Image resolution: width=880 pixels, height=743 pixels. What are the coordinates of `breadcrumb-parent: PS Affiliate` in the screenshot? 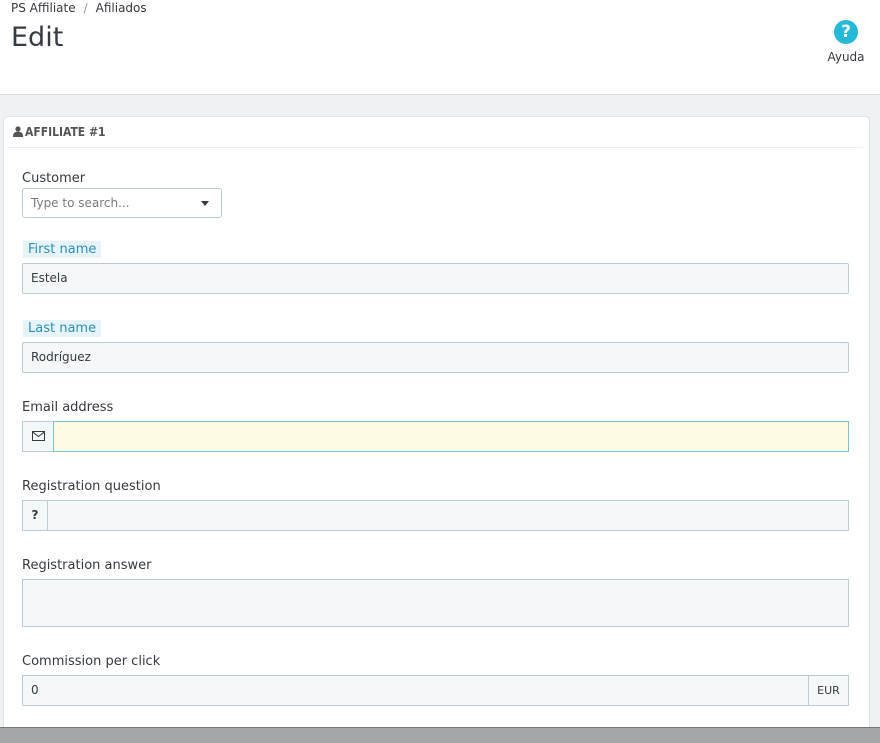 It's located at (43, 8).